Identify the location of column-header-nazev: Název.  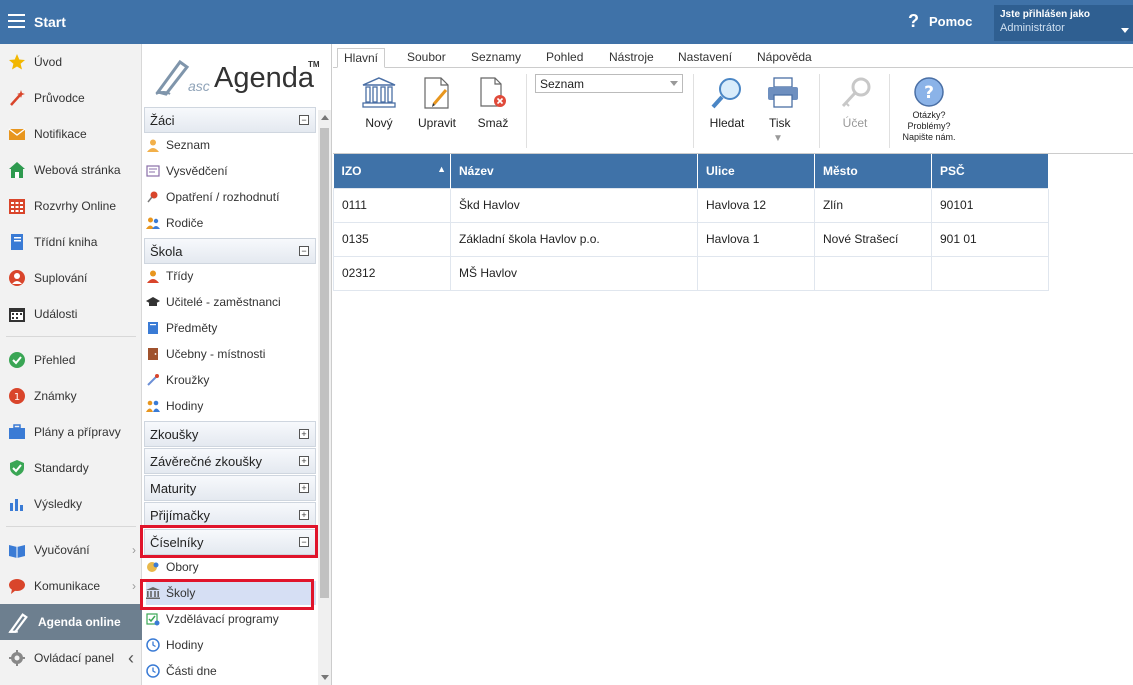
(574, 171).